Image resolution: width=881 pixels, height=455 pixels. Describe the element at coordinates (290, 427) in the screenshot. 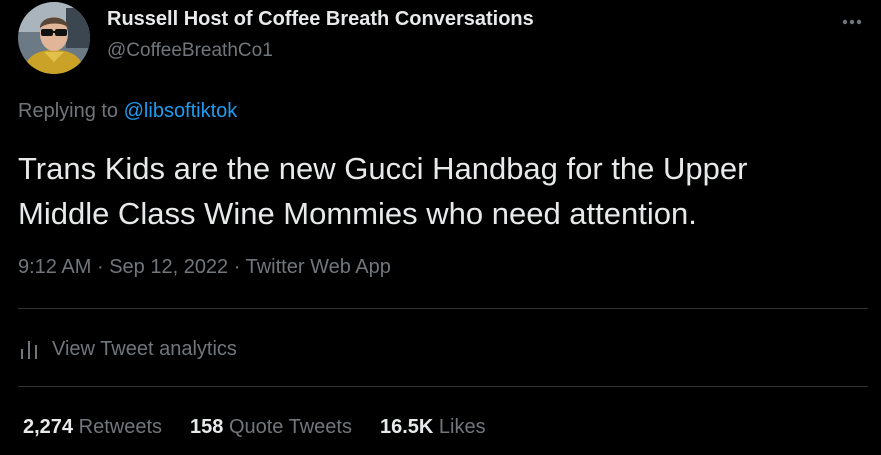

I see `quote-tweets-label: Quote Tweets` at that location.